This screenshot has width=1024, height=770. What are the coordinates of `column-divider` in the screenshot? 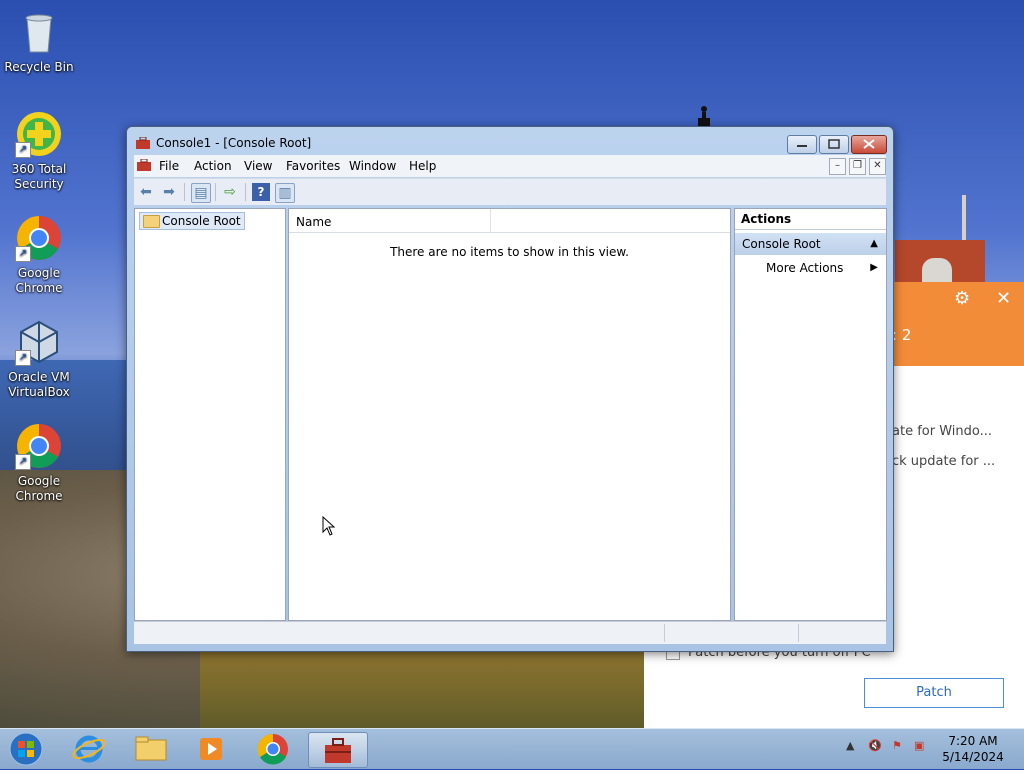 It's located at (490, 220).